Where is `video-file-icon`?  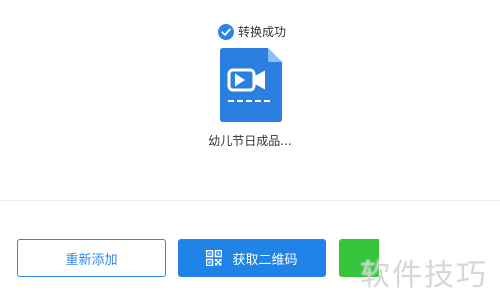 video-file-icon is located at coordinates (251, 85).